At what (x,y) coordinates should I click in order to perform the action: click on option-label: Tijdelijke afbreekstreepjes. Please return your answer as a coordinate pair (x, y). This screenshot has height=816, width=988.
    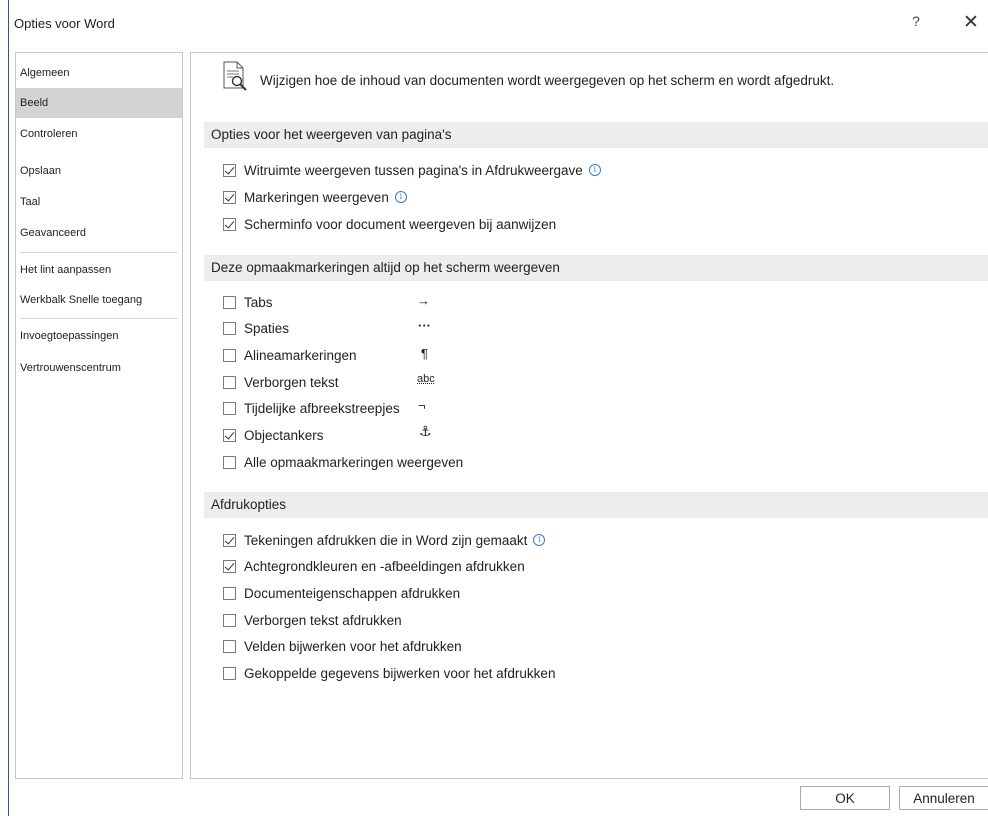
    Looking at the image, I should click on (322, 408).